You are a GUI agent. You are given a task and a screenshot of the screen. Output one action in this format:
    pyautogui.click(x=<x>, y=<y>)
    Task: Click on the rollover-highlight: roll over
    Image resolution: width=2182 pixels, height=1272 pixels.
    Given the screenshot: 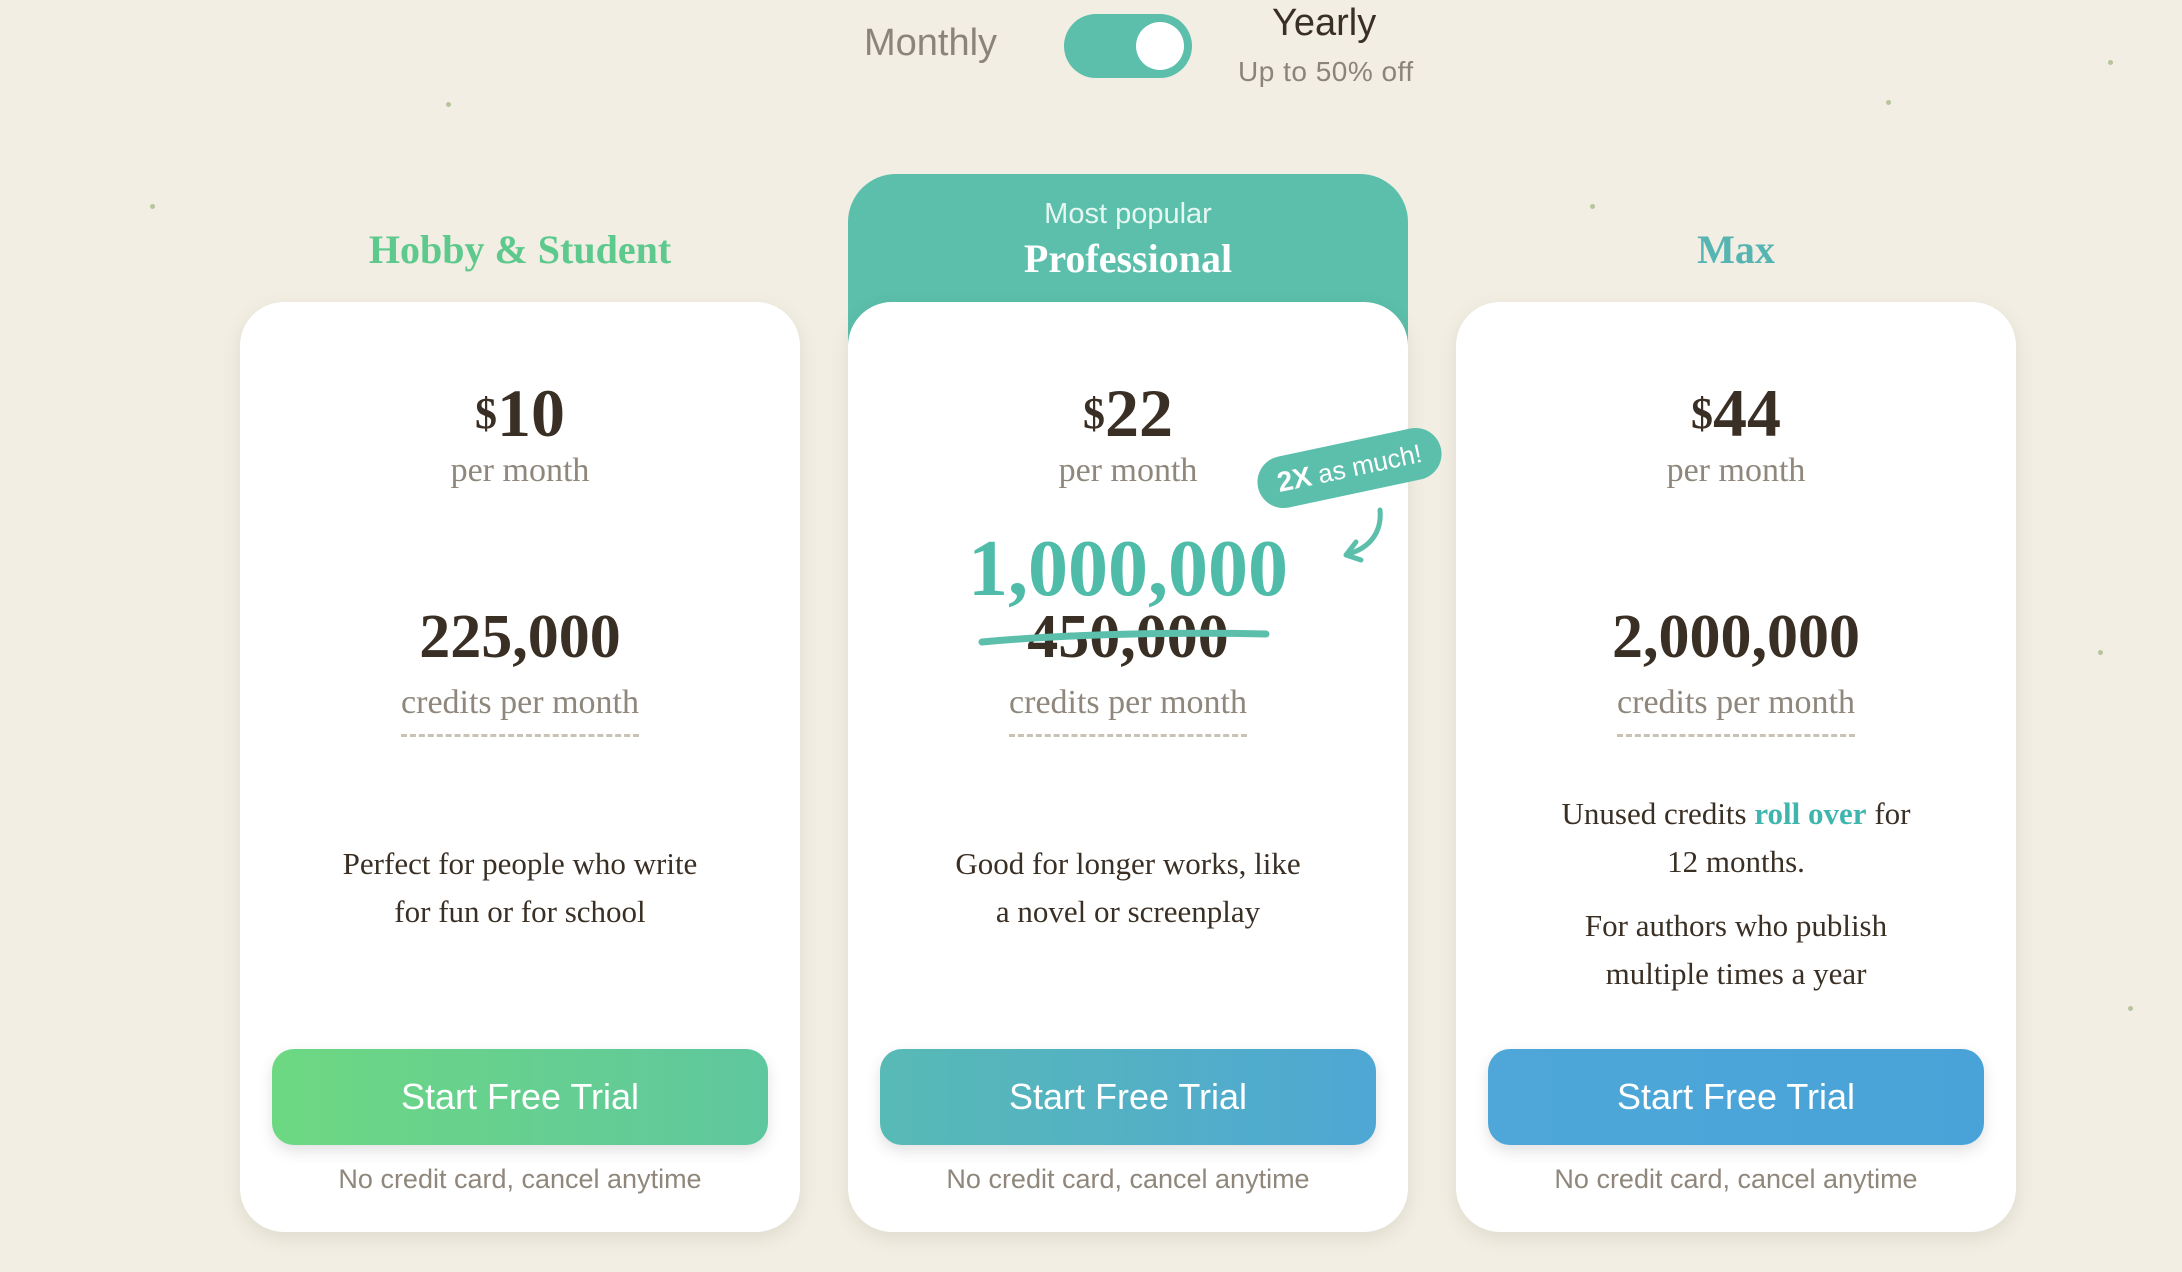 What is the action you would take?
    pyautogui.click(x=1810, y=813)
    